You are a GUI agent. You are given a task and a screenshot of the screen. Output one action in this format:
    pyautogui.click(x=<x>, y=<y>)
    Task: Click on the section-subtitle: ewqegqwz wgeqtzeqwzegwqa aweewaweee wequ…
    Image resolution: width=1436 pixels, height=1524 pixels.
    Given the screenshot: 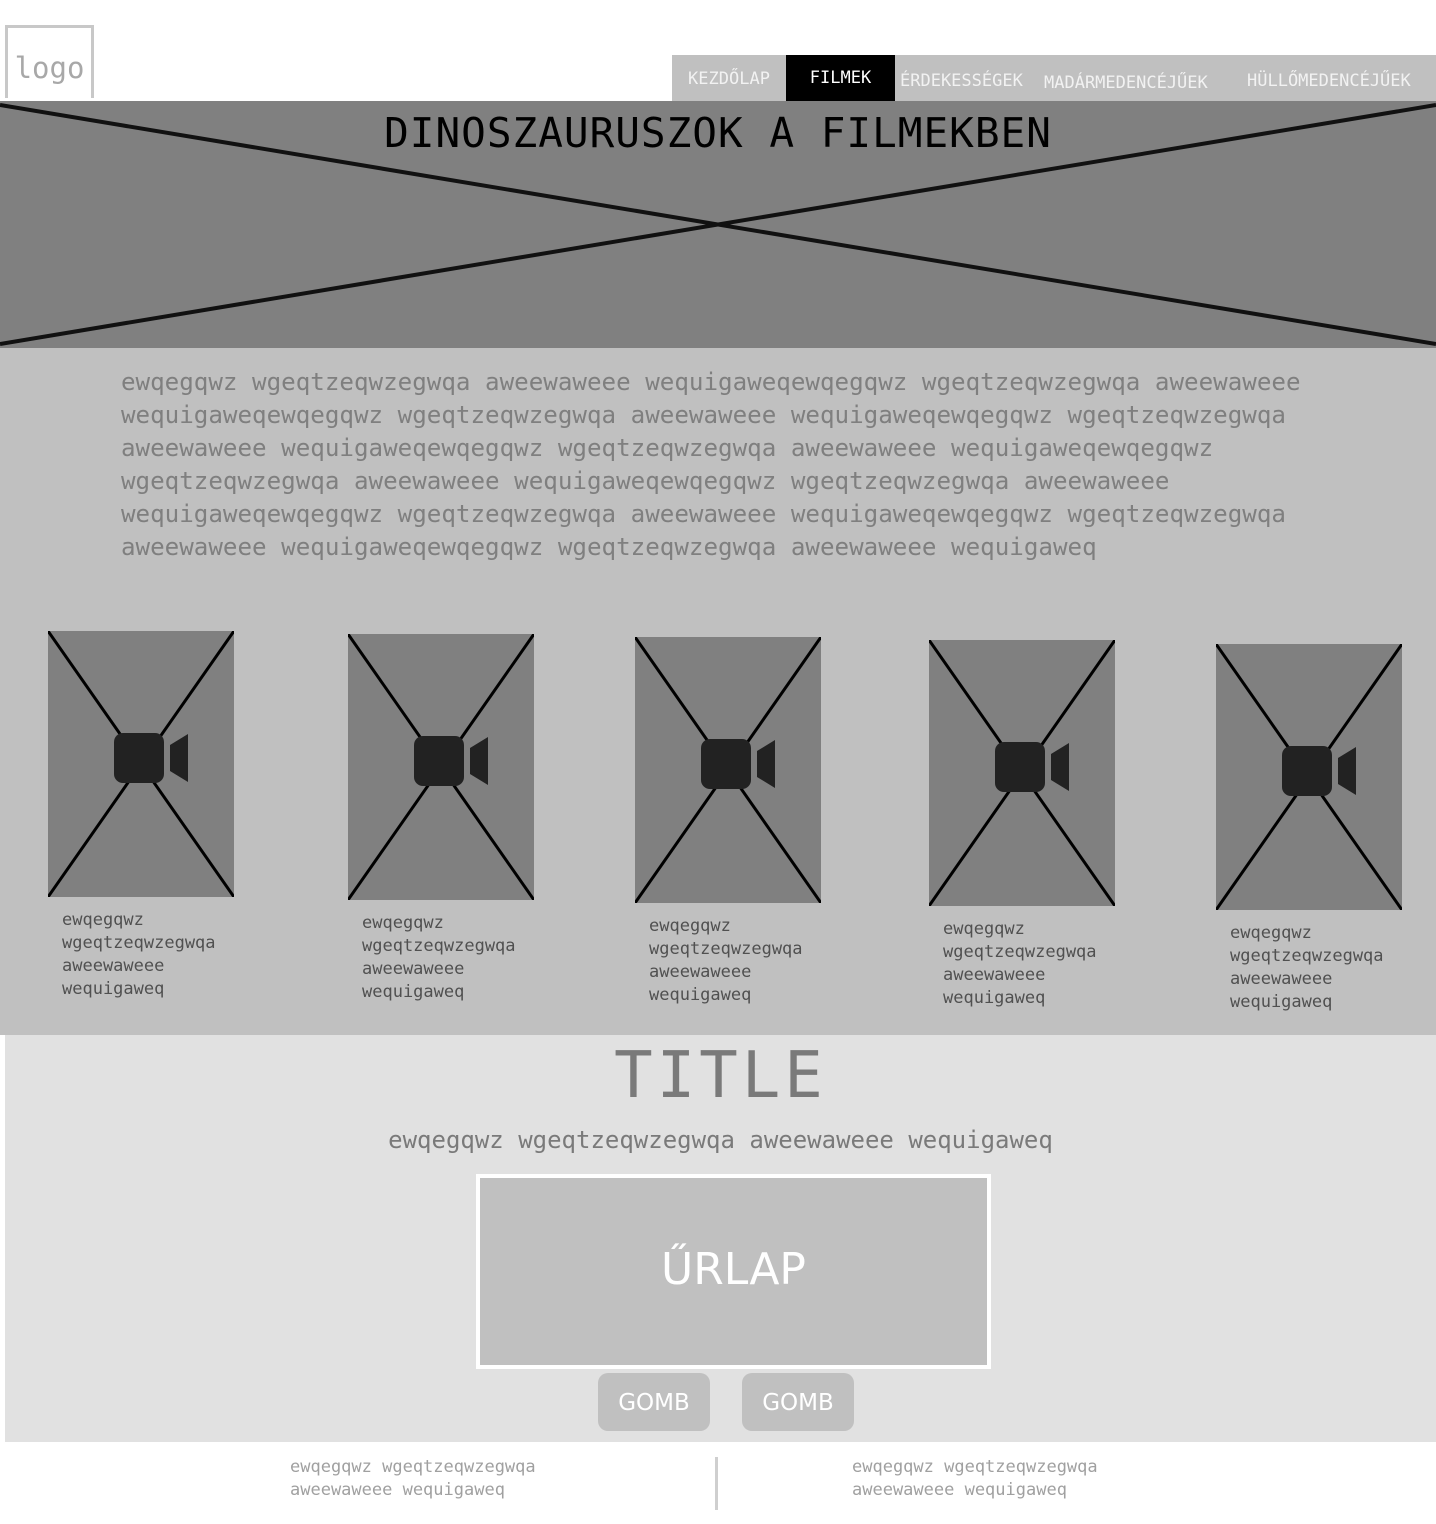 What is the action you would take?
    pyautogui.click(x=720, y=1140)
    